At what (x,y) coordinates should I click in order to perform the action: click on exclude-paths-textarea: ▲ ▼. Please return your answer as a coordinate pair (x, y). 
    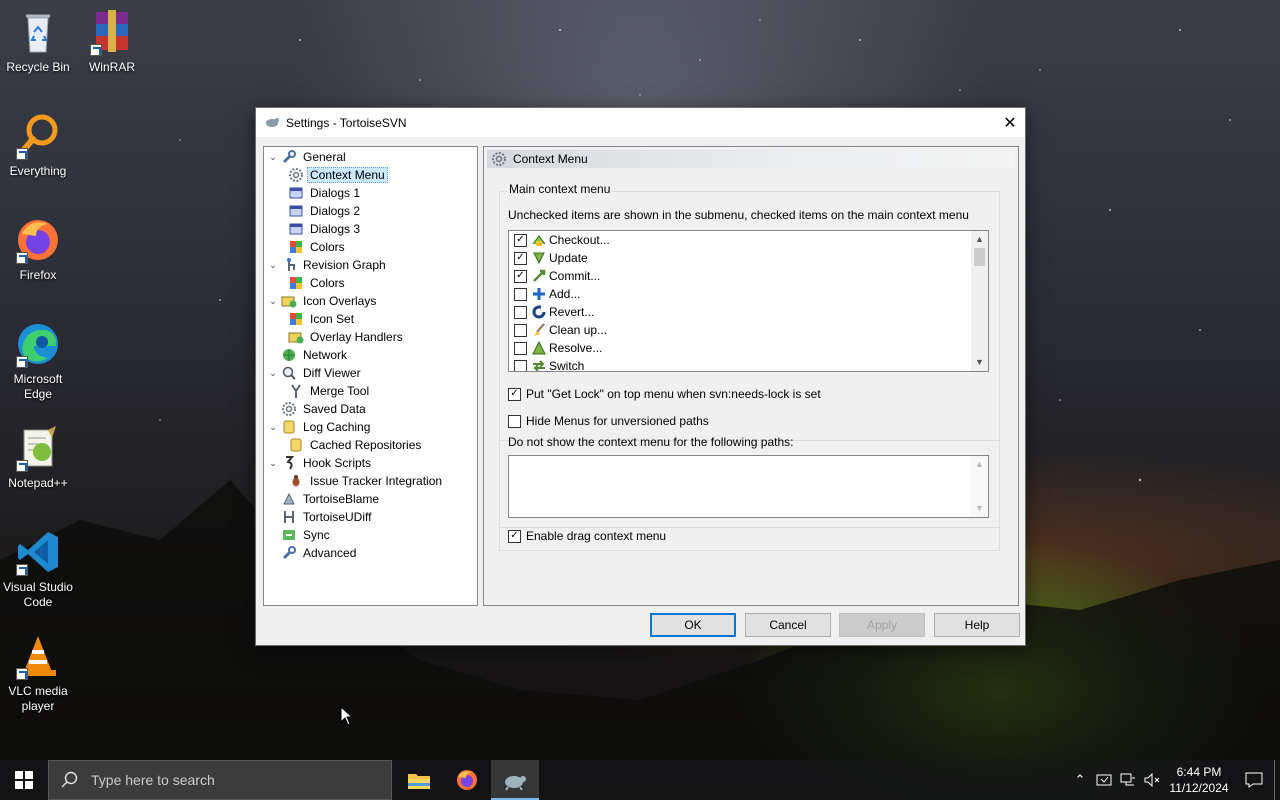
    Looking at the image, I should click on (748, 486).